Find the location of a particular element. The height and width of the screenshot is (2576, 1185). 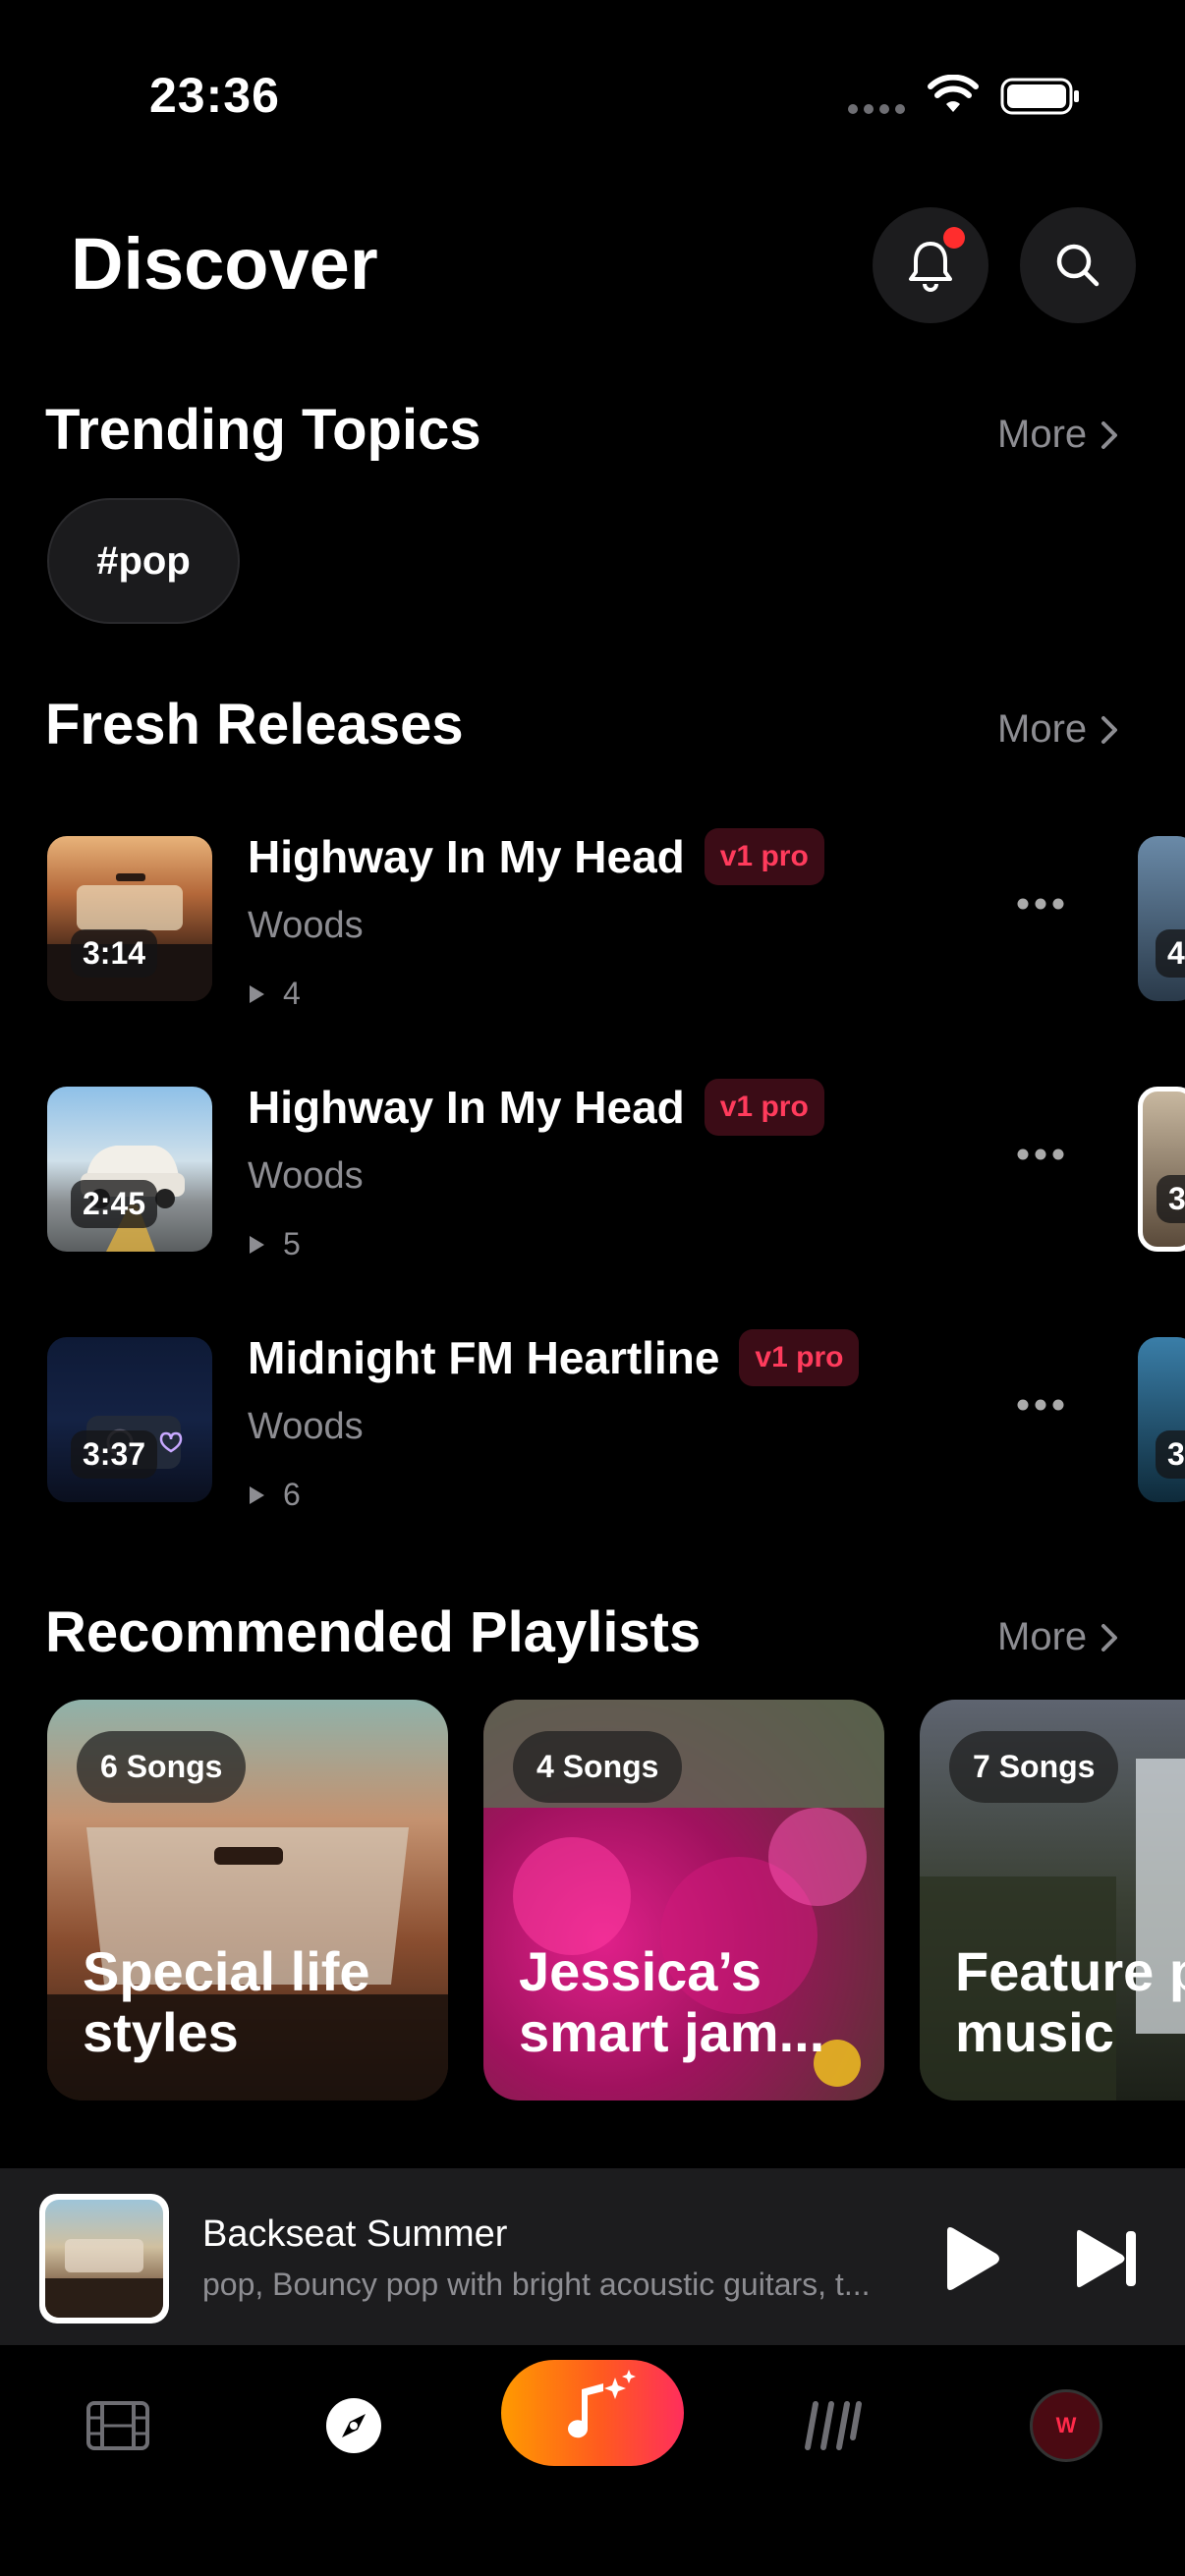

song-cover: 3:37 is located at coordinates (130, 1419).